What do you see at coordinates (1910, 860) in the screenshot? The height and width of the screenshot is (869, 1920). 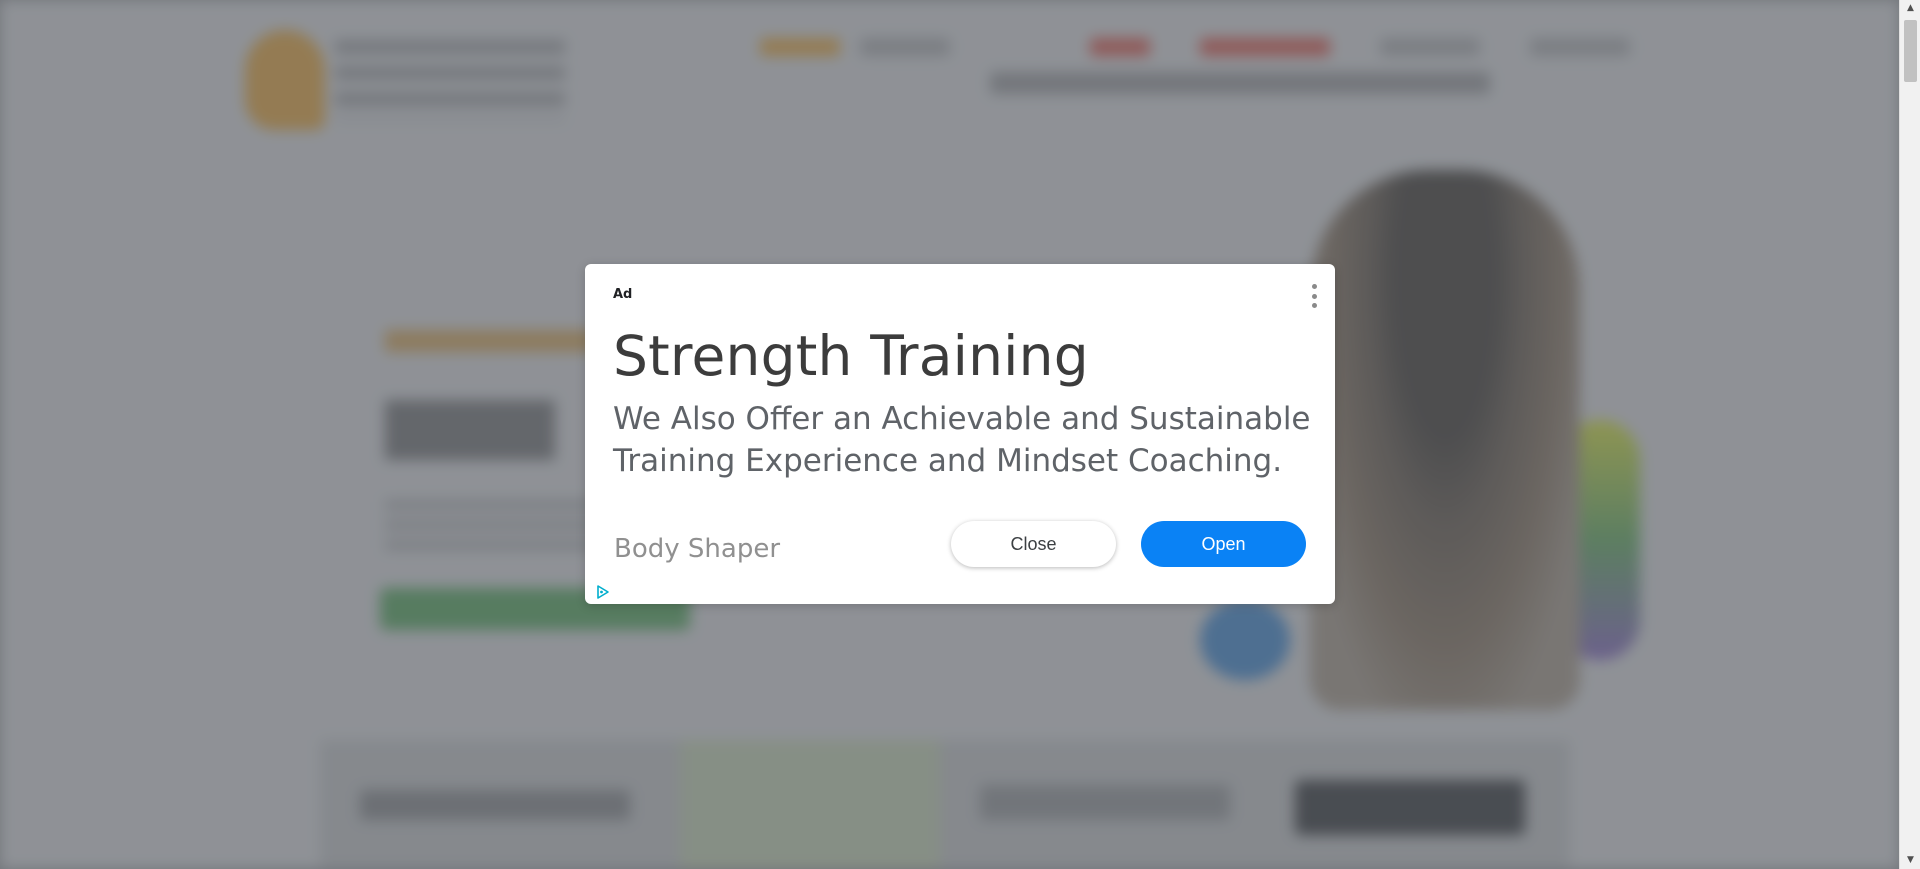 I see `scroll-down-arrow-icon: ▼` at bounding box center [1910, 860].